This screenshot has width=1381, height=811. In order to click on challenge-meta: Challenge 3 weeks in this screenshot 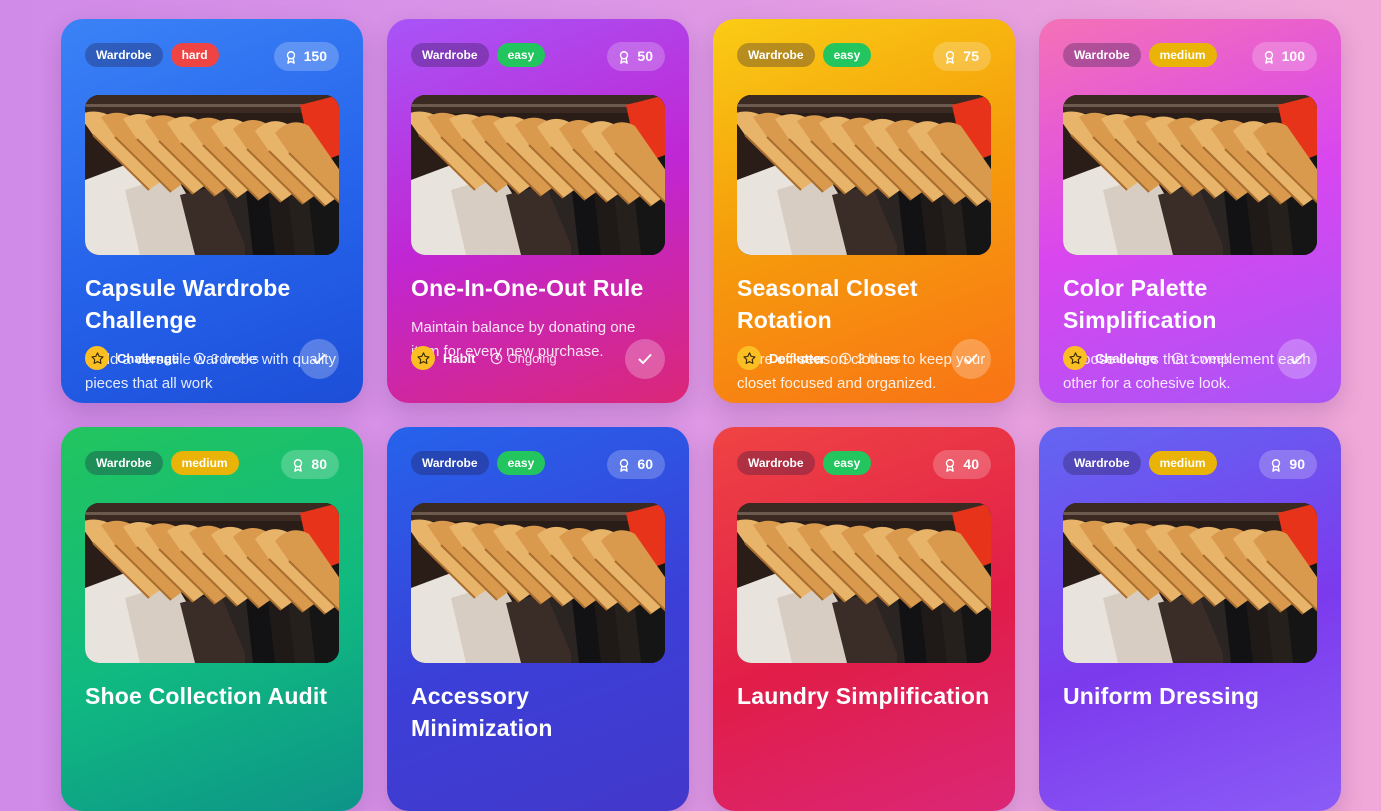, I will do `click(172, 358)`.